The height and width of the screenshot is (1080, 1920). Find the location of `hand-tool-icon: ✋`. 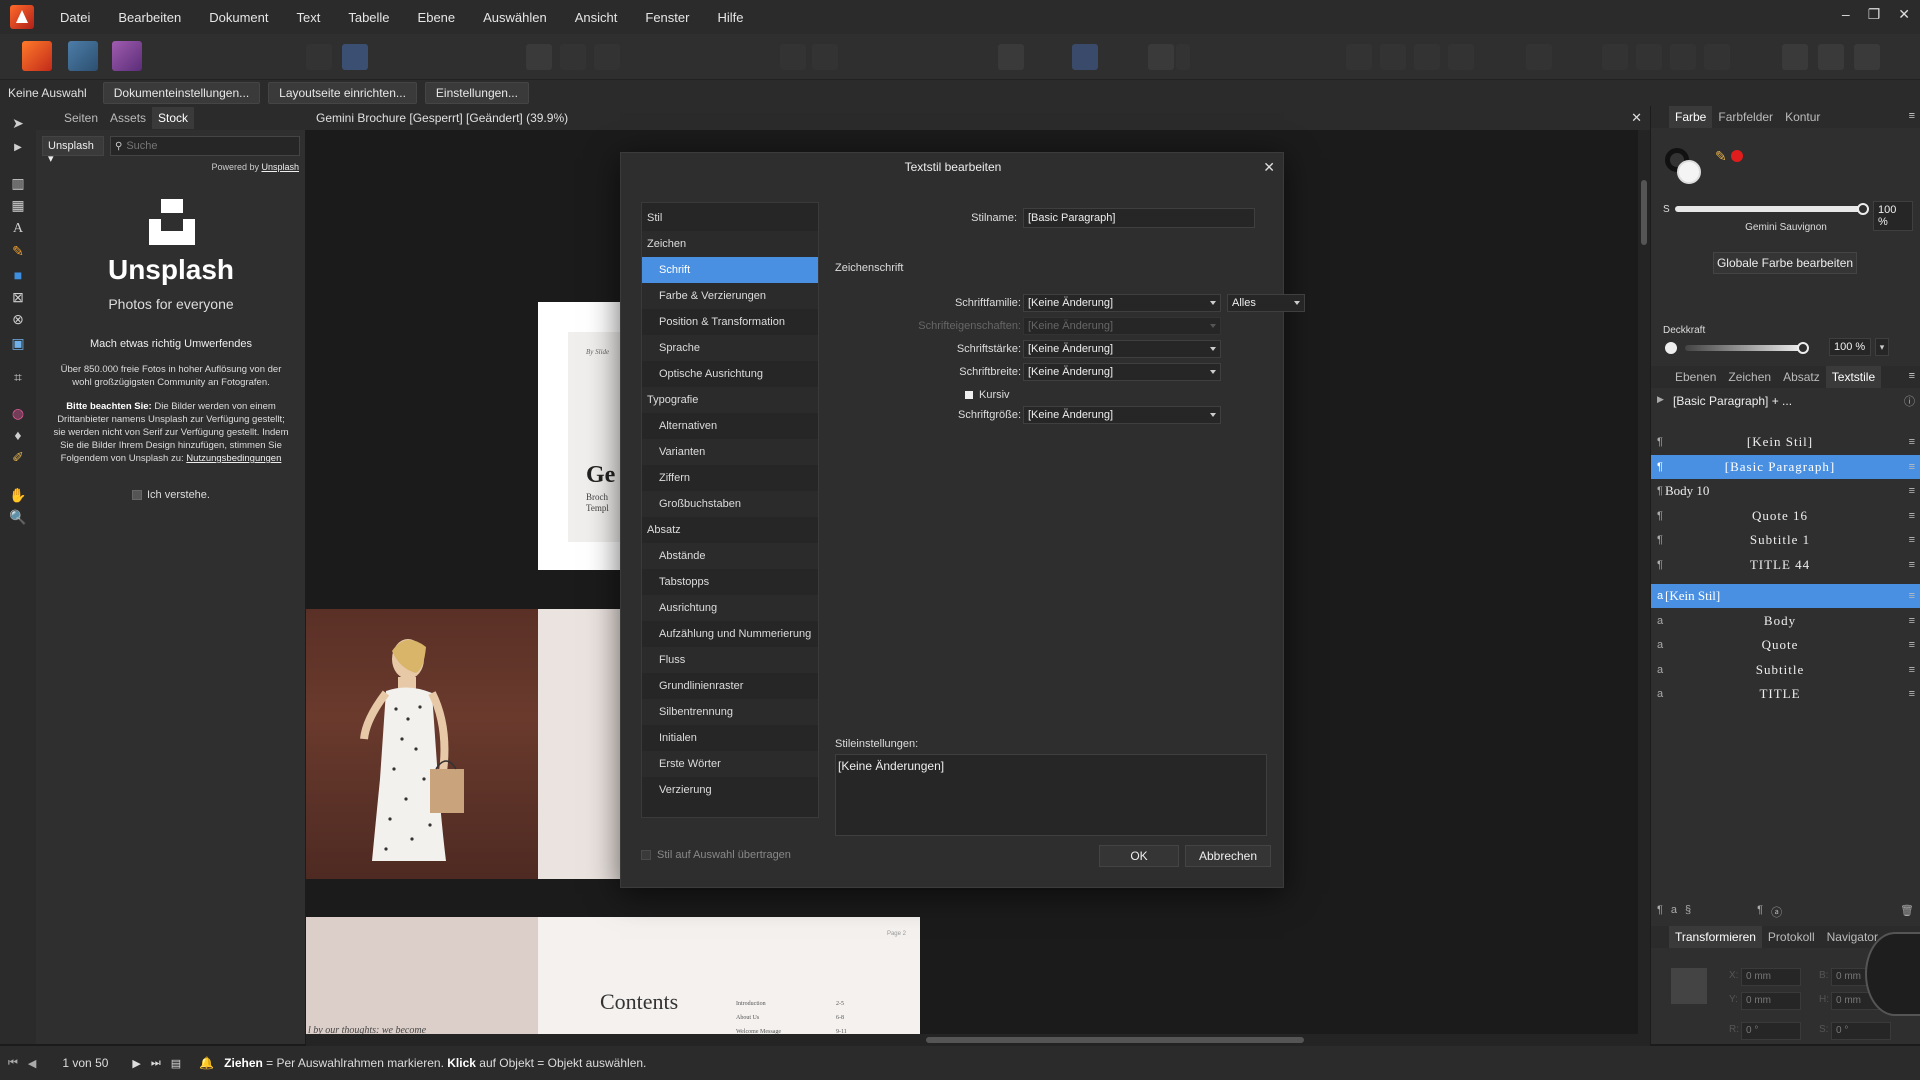

hand-tool-icon: ✋ is located at coordinates (18, 495).